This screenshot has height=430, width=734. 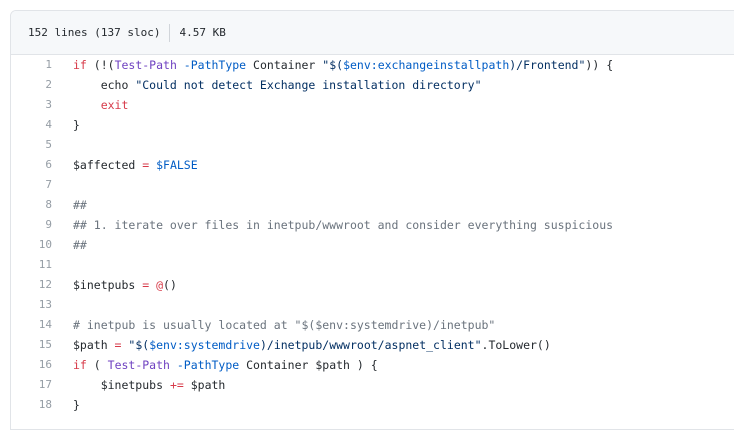 I want to click on code-line: 7, so click(x=372, y=185).